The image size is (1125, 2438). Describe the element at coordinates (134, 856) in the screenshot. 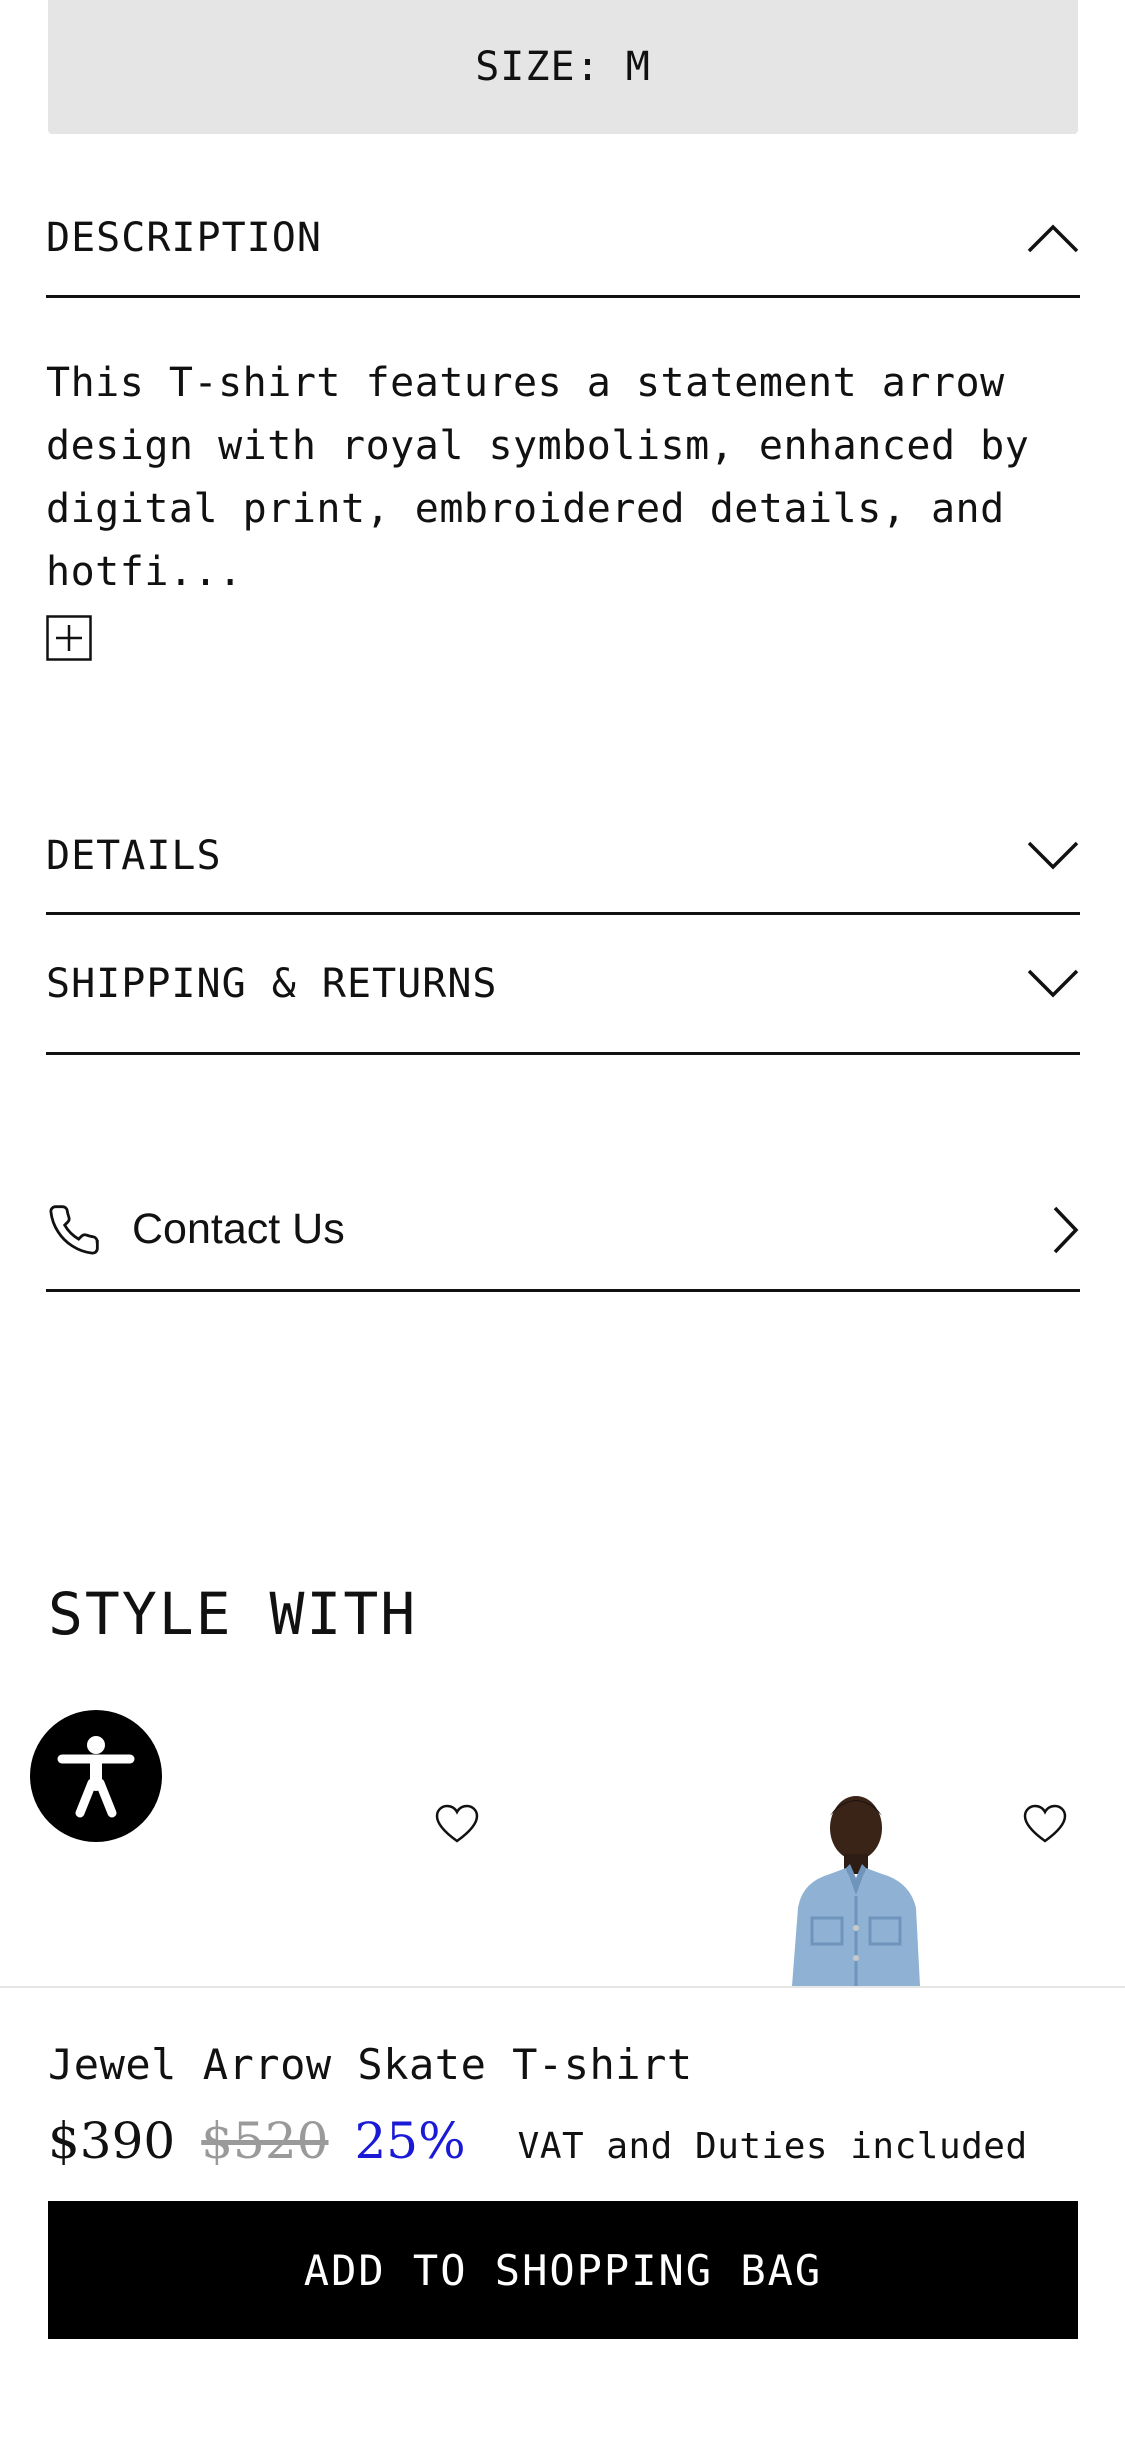

I see `accordion-details-title: DETAILS` at that location.